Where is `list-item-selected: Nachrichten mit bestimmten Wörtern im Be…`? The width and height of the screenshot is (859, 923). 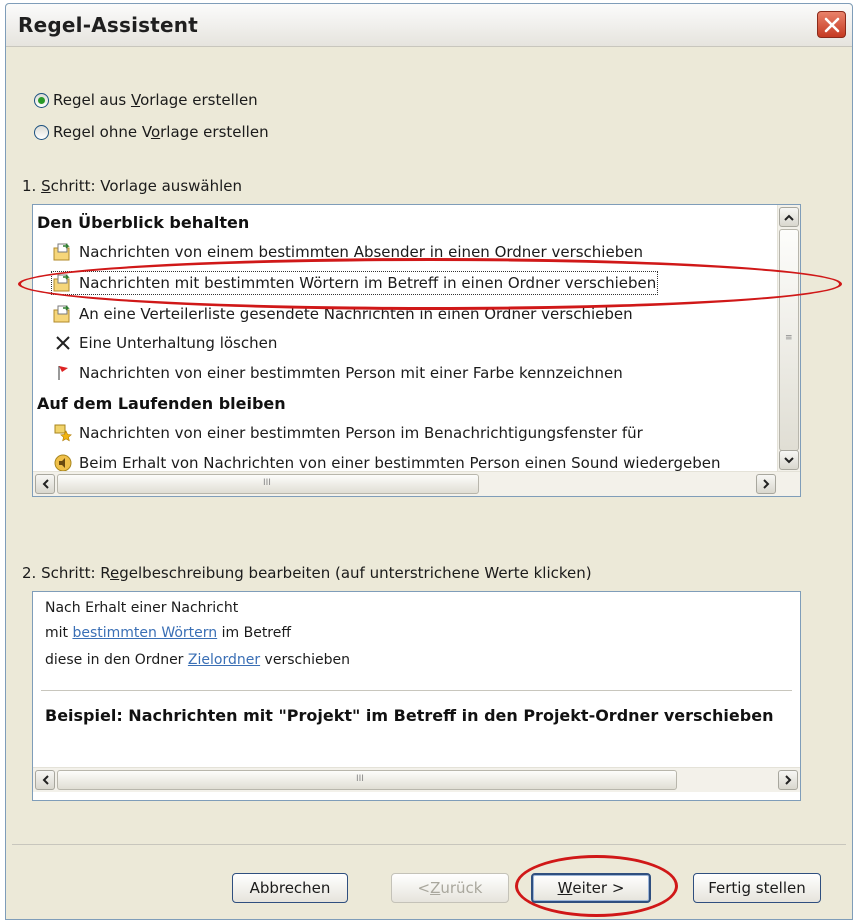
list-item-selected: Nachrichten mit bestimmten Wörtern im Be… is located at coordinates (354, 283).